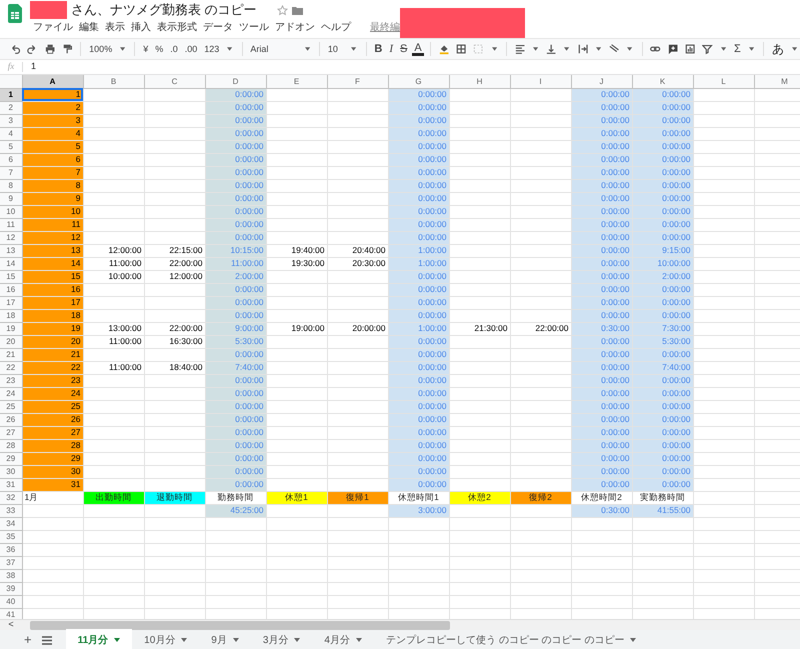 This screenshot has height=649, width=800. What do you see at coordinates (11, 185) in the screenshot?
I see `row-header: 8` at bounding box center [11, 185].